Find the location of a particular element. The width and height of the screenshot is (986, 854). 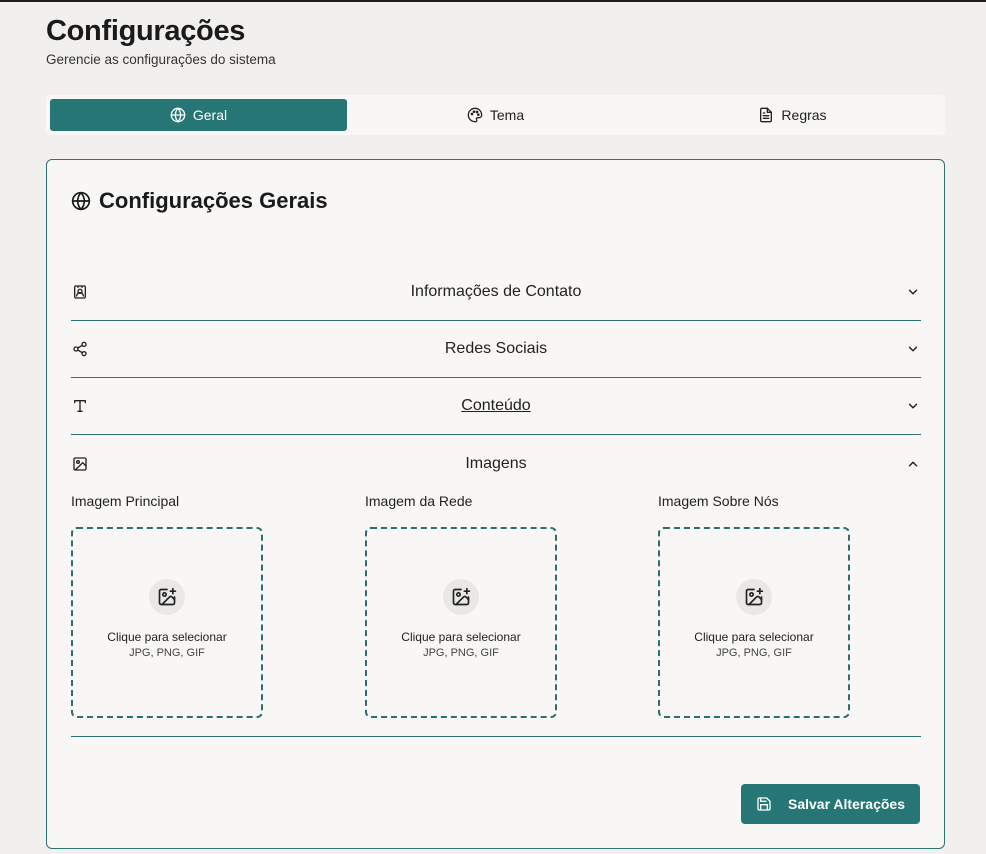

section-conteudo: Conteúdo is located at coordinates (496, 406).